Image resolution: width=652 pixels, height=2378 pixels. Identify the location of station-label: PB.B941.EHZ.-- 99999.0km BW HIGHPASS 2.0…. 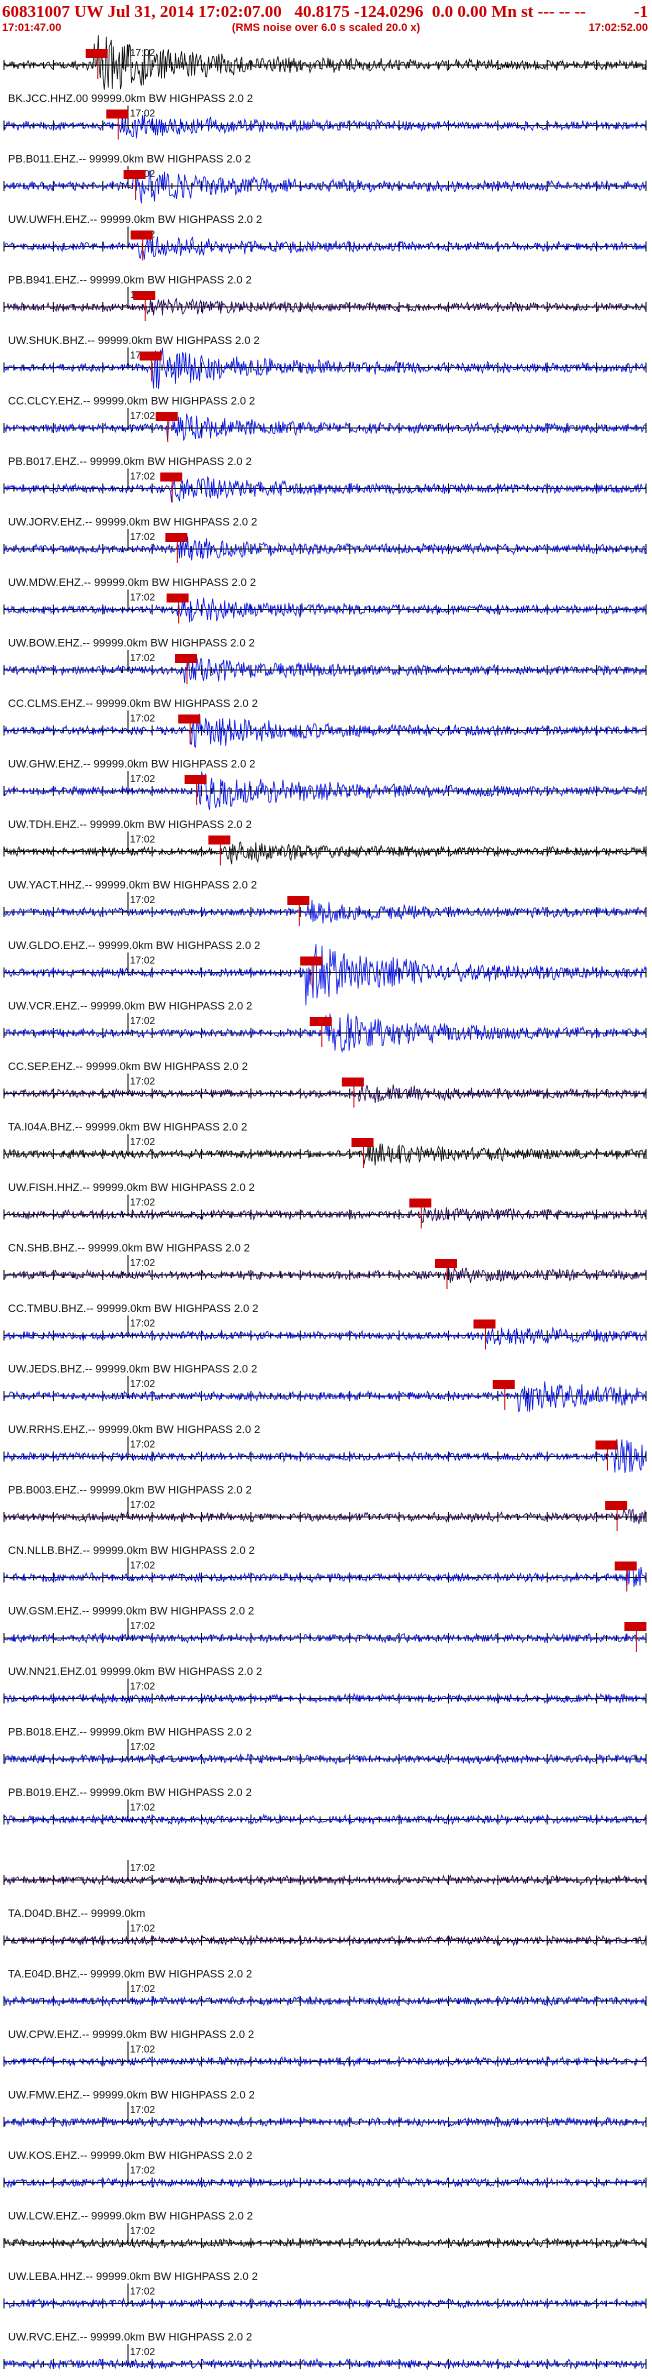
(130, 281).